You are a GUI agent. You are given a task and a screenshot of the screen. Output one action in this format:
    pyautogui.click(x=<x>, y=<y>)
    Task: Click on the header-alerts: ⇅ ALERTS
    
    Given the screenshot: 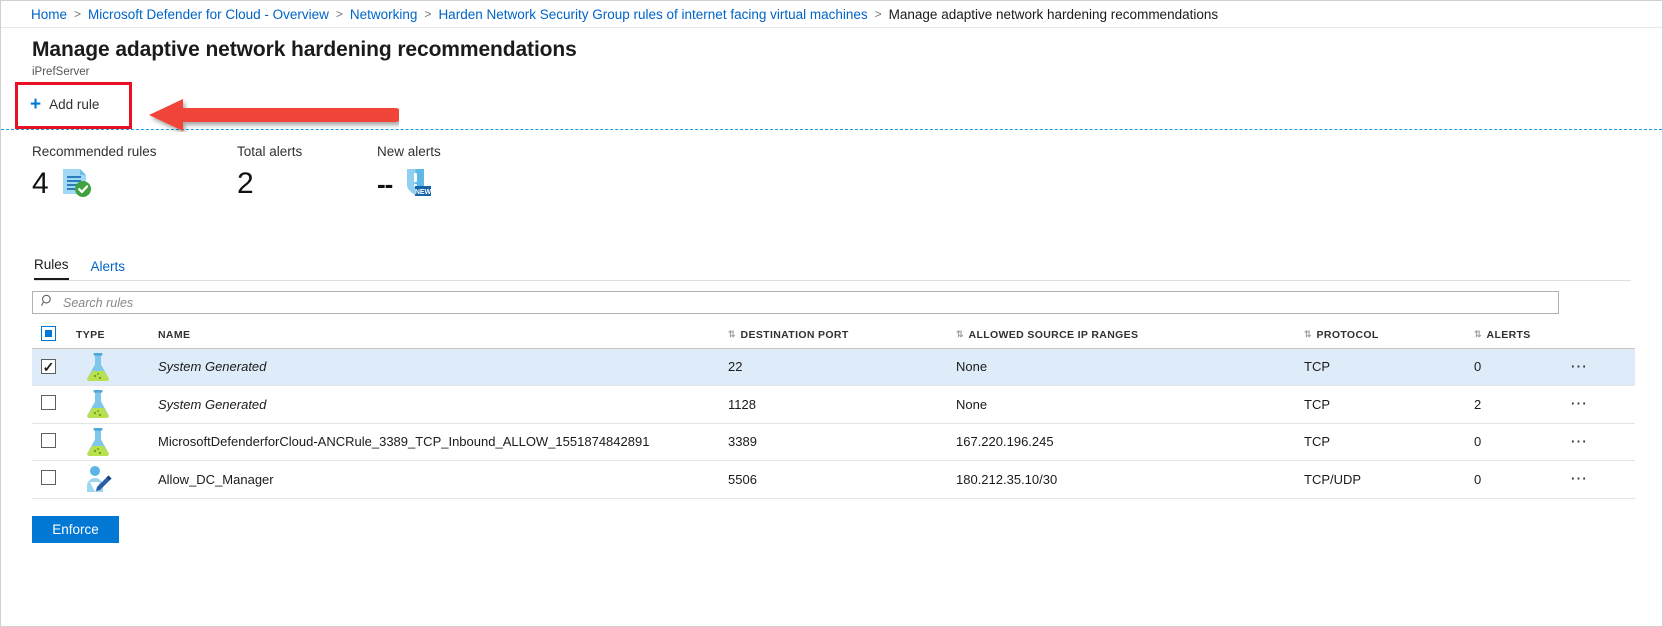 What is the action you would take?
    pyautogui.click(x=1519, y=336)
    